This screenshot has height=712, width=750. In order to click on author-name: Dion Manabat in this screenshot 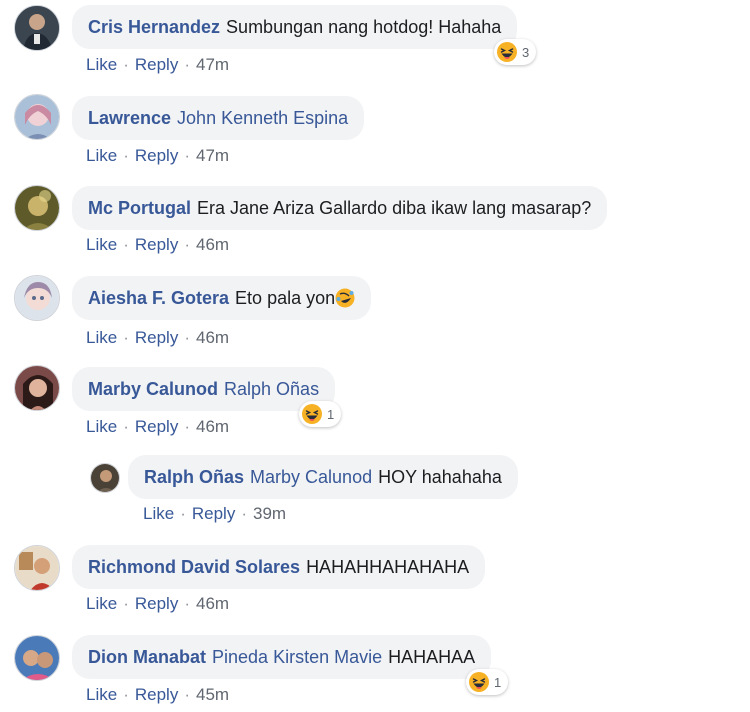, I will do `click(147, 657)`.